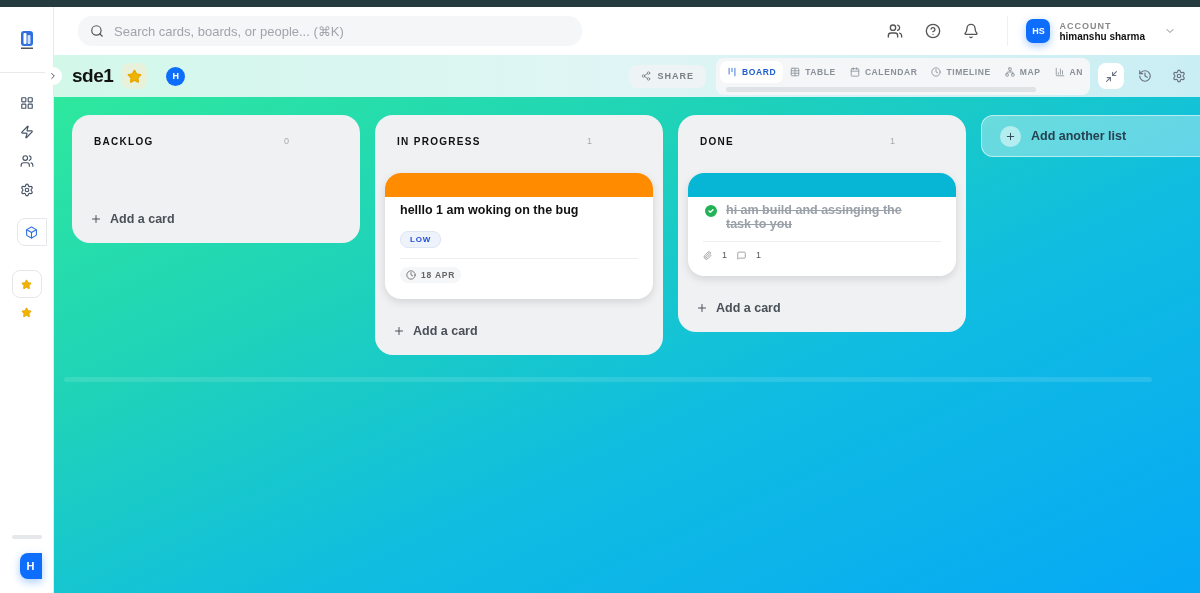 The width and height of the screenshot is (1200, 593). I want to click on list-title: IN PROGRESS, so click(439, 141).